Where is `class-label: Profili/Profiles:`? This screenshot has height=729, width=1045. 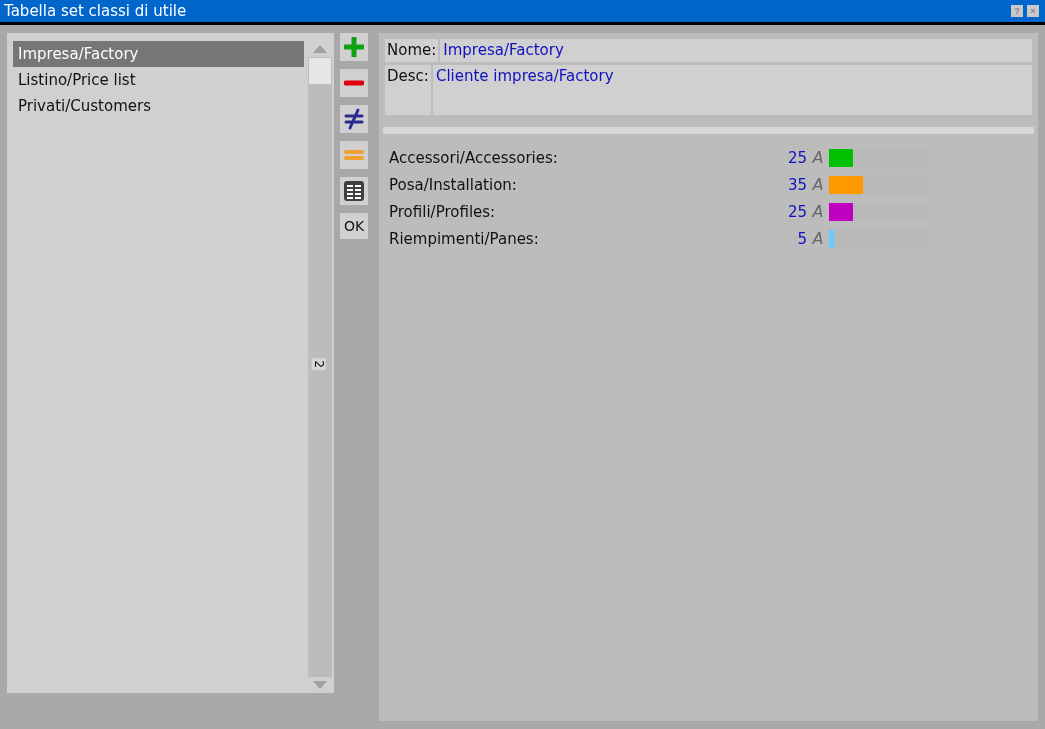
class-label: Profili/Profiles: is located at coordinates (443, 211).